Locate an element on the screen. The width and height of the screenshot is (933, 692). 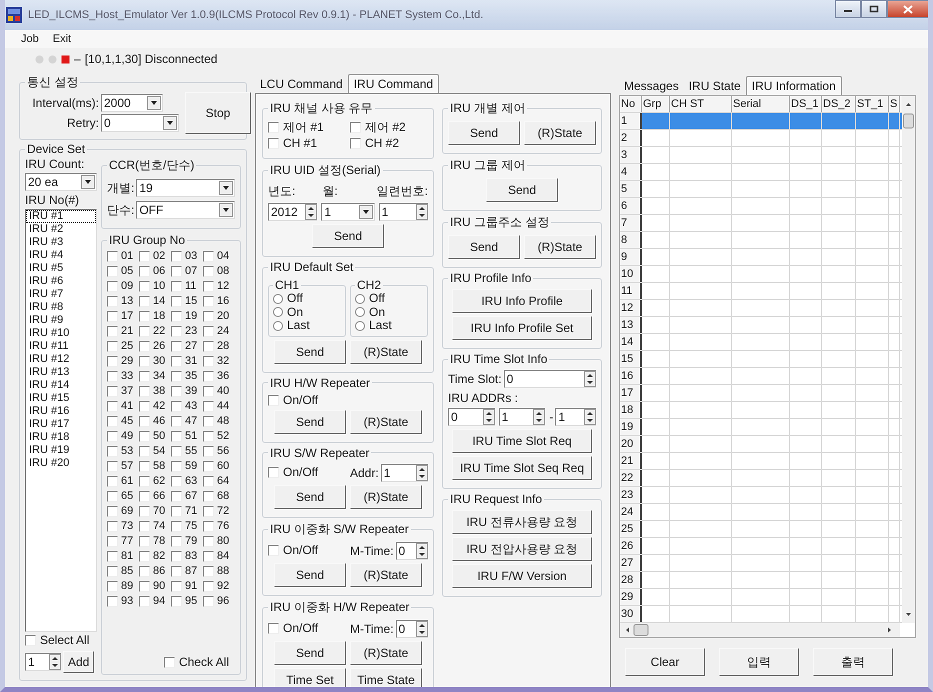
checkbox: 75 is located at coordinates (187, 526).